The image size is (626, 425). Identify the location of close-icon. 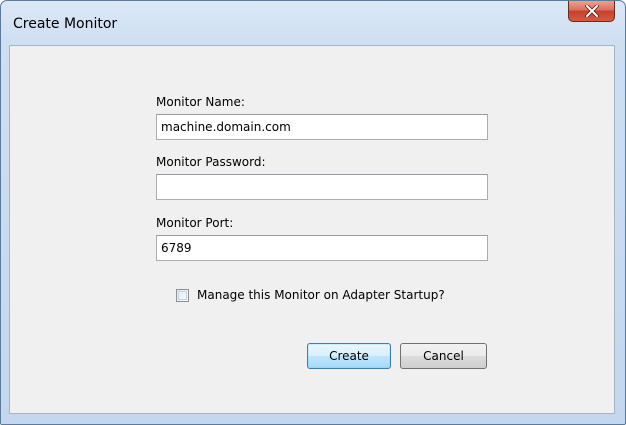
(592, 11).